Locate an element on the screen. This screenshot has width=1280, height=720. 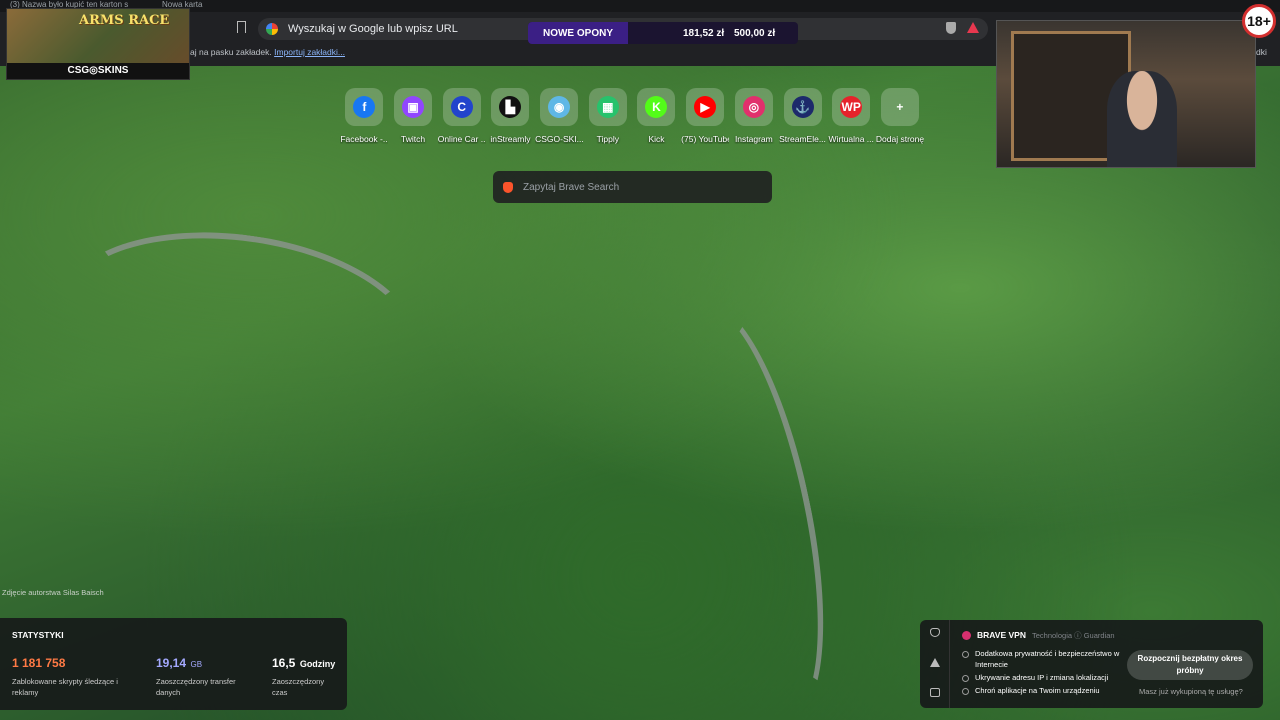
instagram-icon: ◎ is located at coordinates (753, 107).